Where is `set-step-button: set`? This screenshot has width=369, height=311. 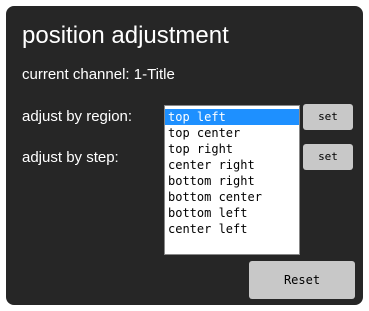 set-step-button: set is located at coordinates (328, 157).